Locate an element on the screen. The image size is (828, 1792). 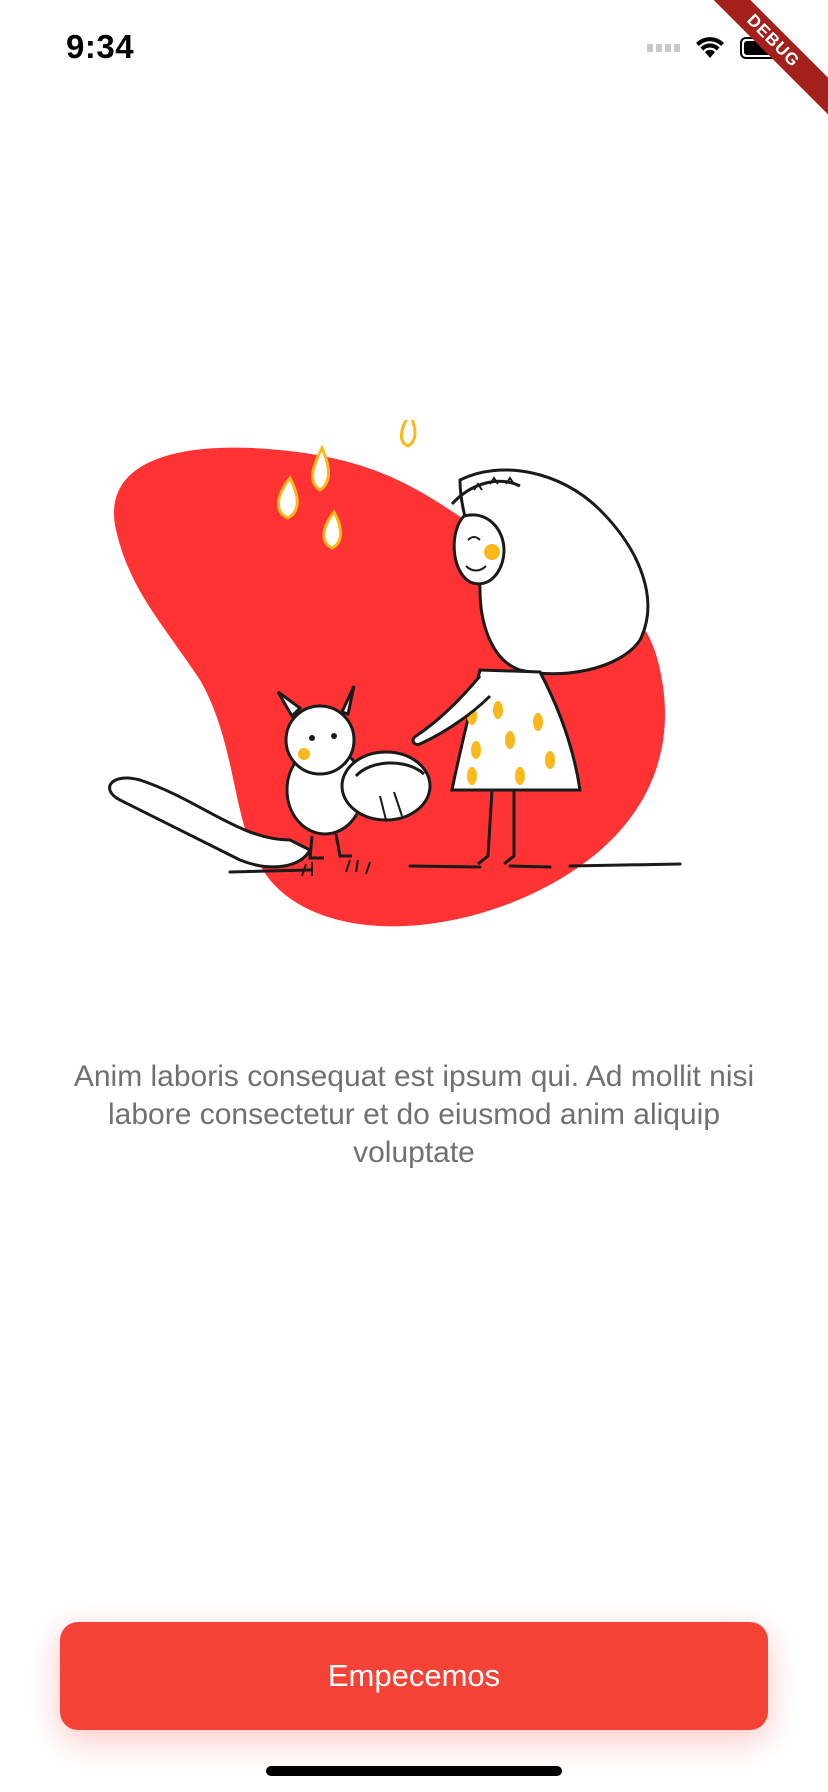
home-indicator is located at coordinates (414, 1771).